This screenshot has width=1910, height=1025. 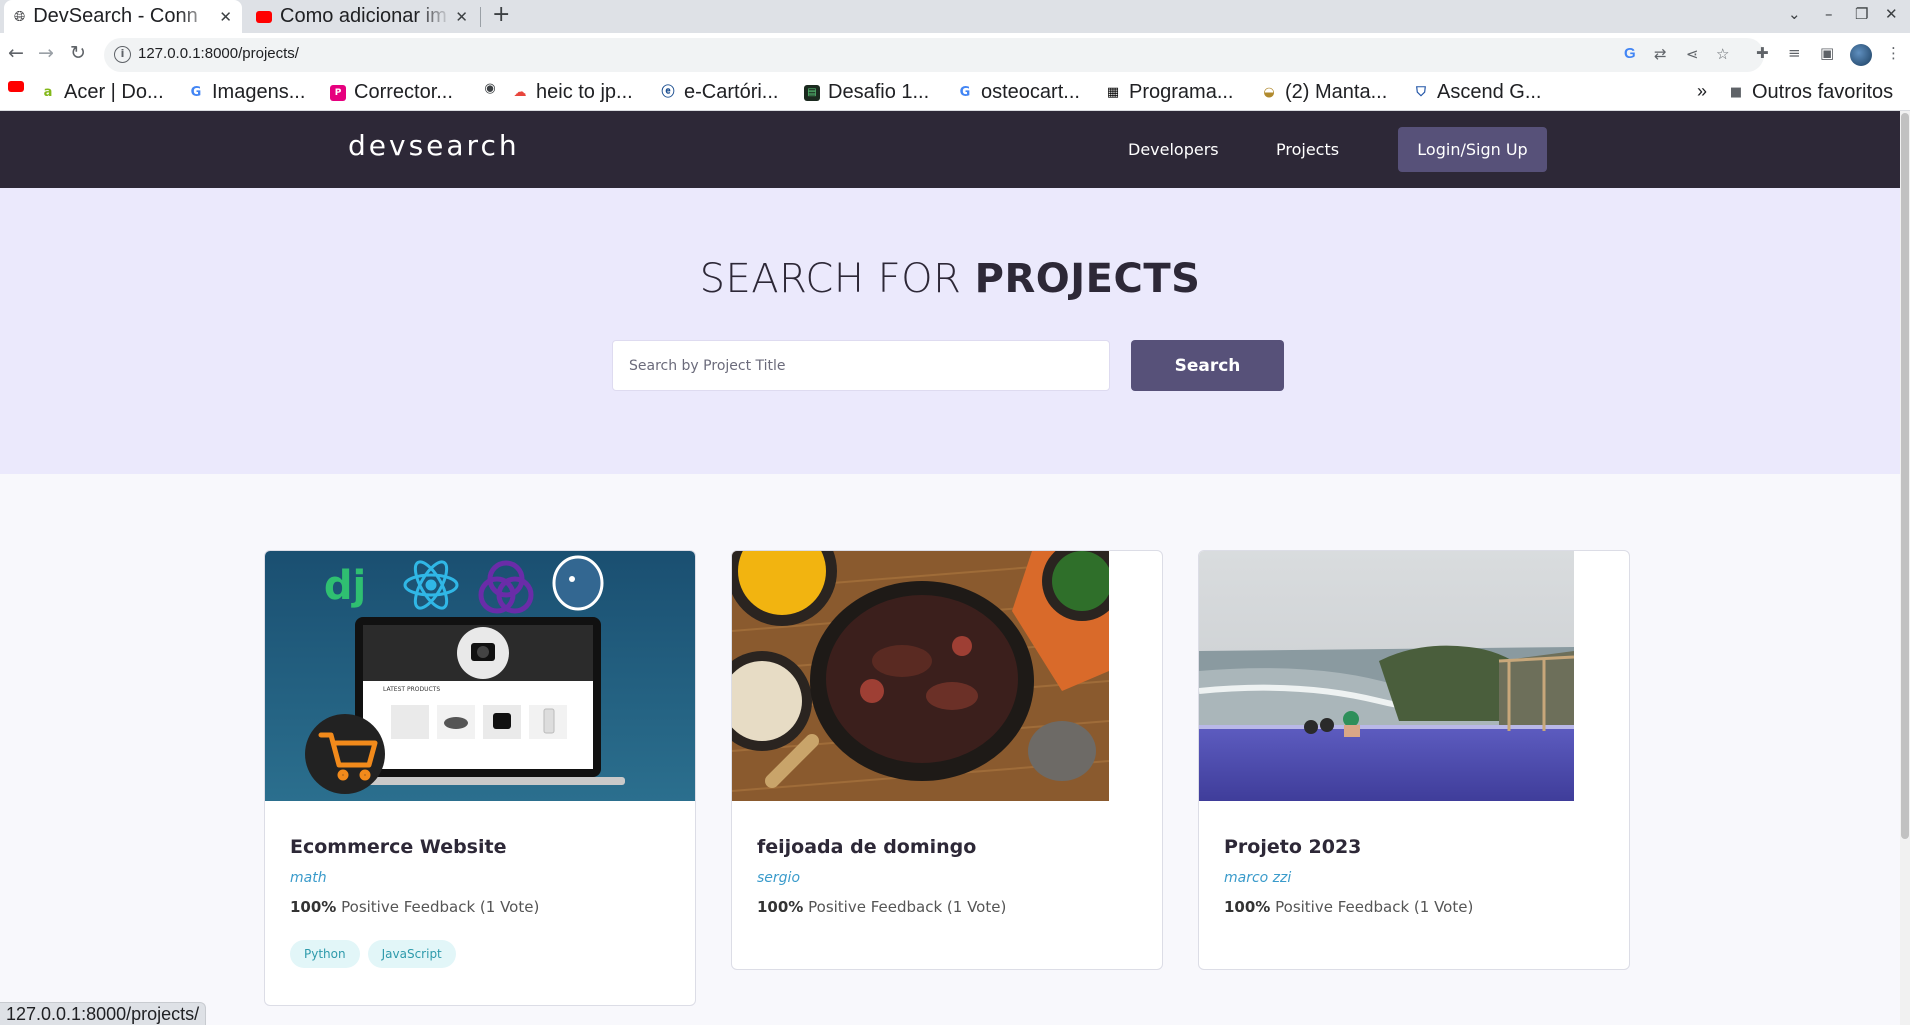 I want to click on back-icon: ←, so click(x=16, y=53).